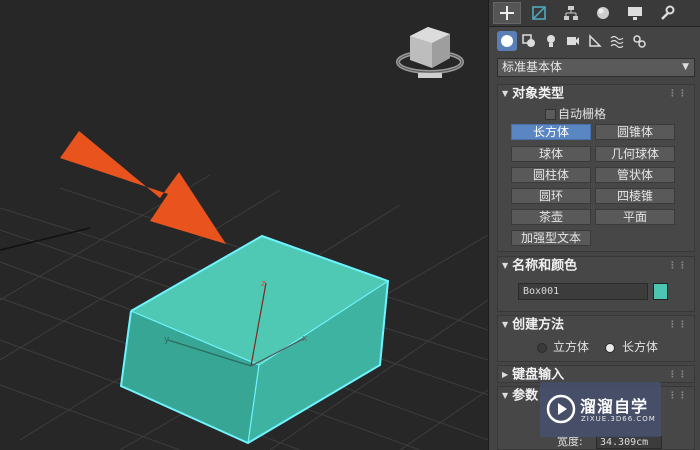 The width and height of the screenshot is (700, 450). I want to click on helpers-button, so click(595, 41).